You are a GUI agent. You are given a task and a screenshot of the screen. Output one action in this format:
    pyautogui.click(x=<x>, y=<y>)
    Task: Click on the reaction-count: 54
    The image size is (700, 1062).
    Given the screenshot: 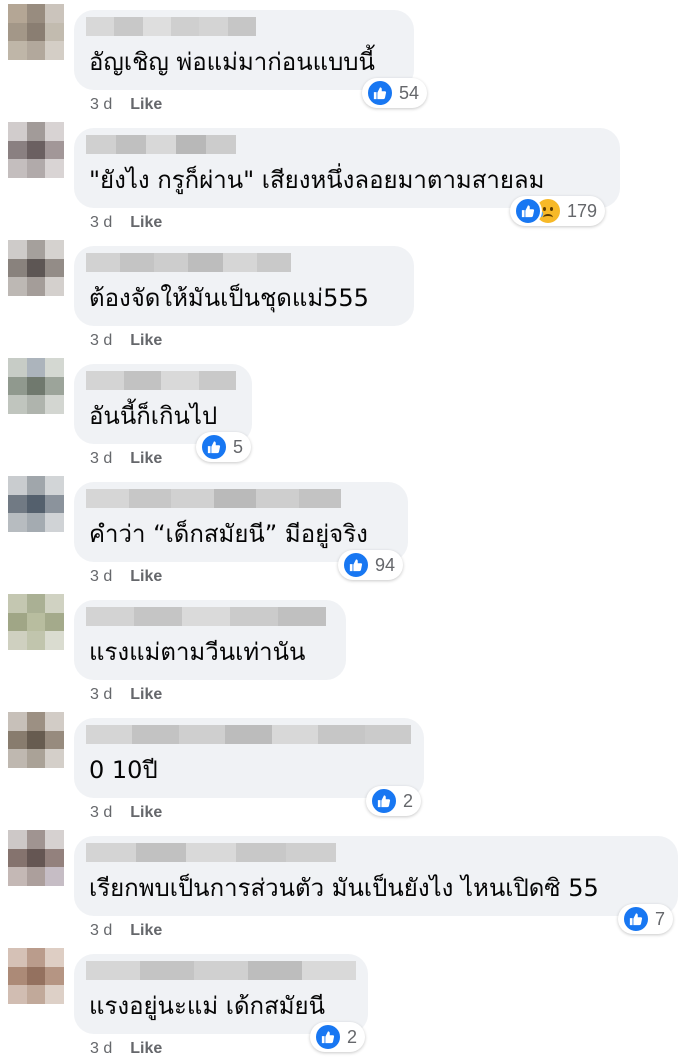 What is the action you would take?
    pyautogui.click(x=409, y=92)
    